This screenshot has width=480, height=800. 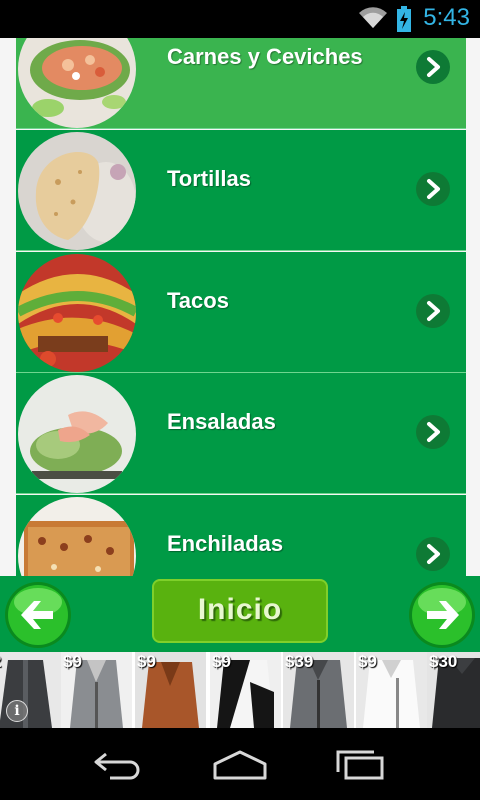 What do you see at coordinates (241, 83) in the screenshot?
I see `list-item-carnes-y-ceviches: Carnes y Ceviches` at bounding box center [241, 83].